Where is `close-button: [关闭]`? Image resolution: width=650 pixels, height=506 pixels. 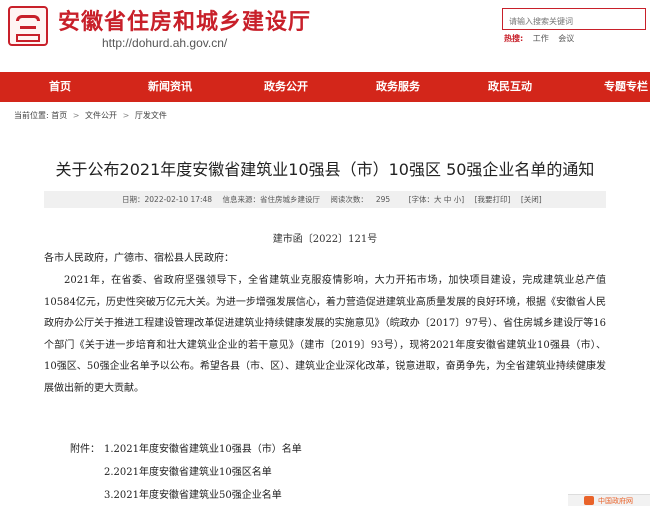
close-button: [关闭] is located at coordinates (531, 199).